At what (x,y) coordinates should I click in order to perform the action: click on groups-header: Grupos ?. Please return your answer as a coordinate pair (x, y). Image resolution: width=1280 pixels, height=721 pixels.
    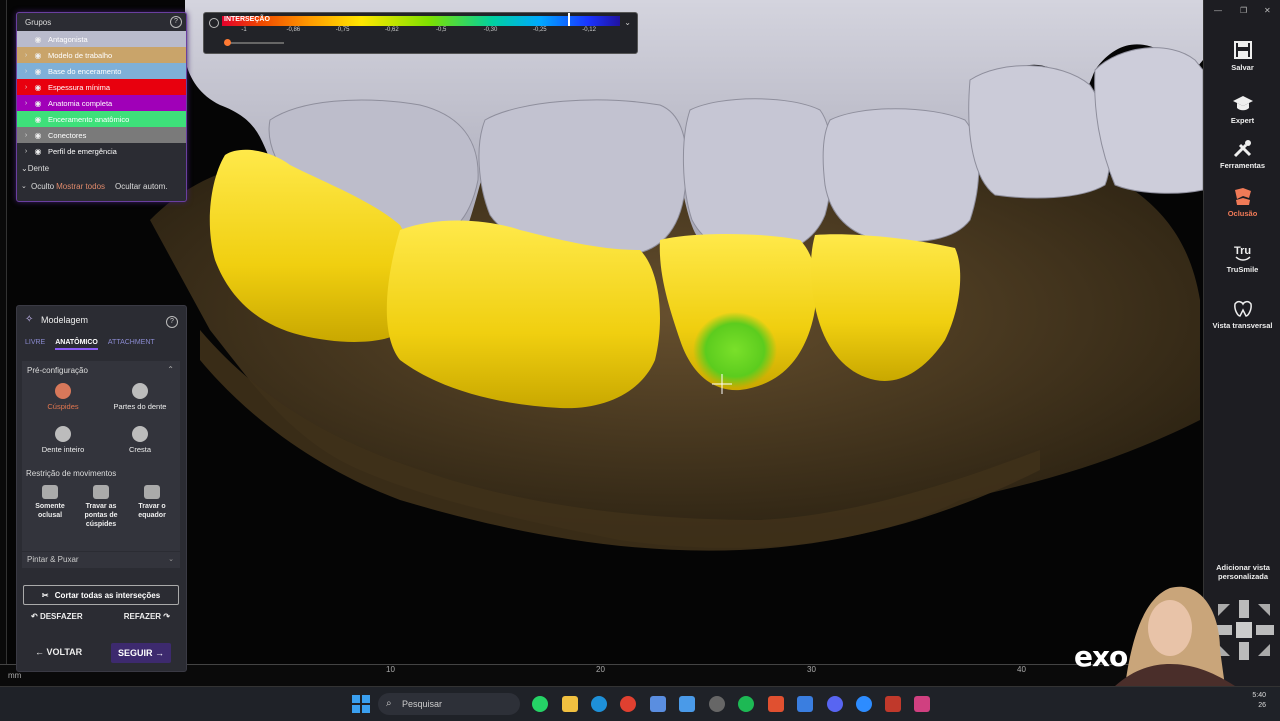
    Looking at the image, I should click on (101, 22).